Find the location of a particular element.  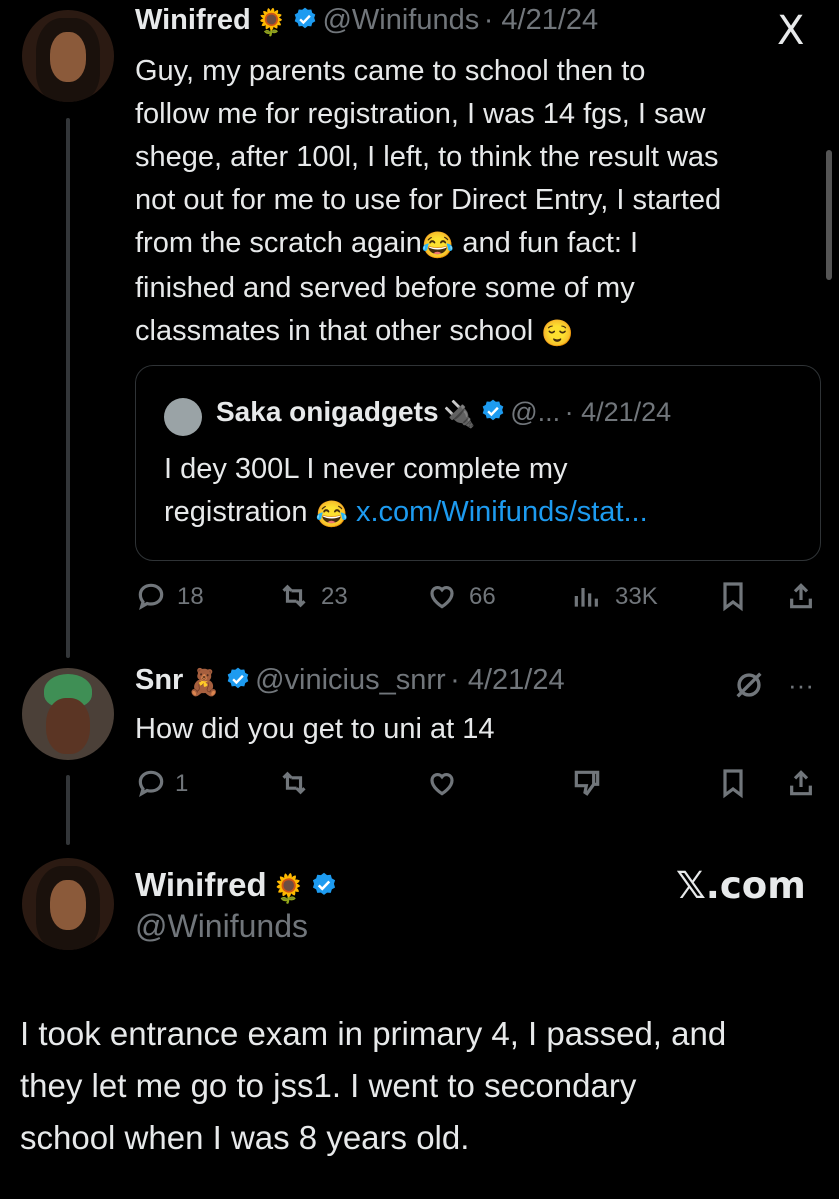

relieved-emoji: 😌 is located at coordinates (557, 333).